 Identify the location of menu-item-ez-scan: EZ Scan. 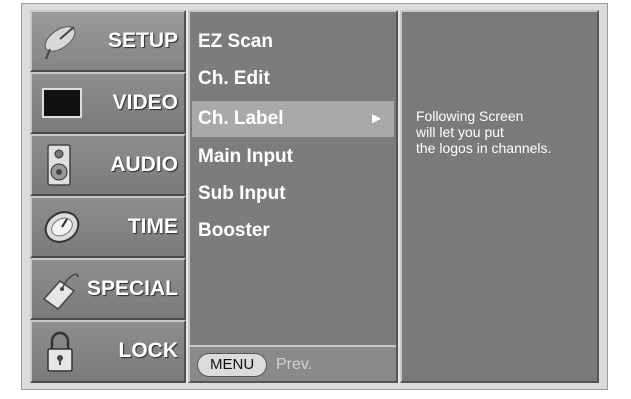
(235, 42).